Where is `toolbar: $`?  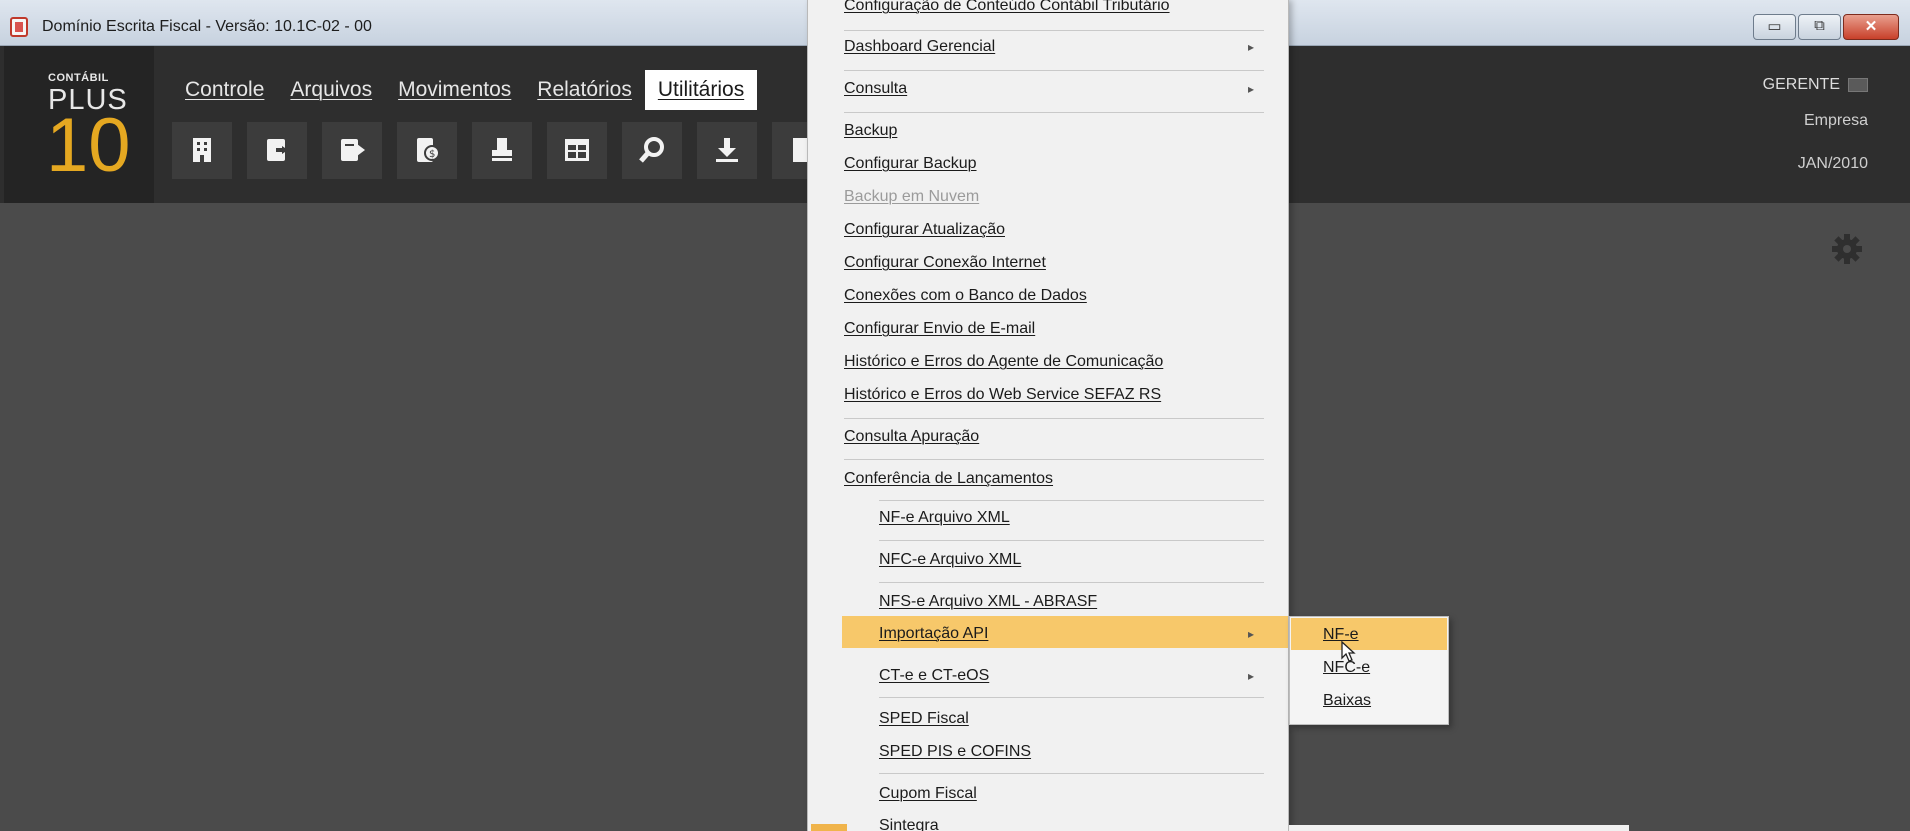 toolbar: $ is located at coordinates (502, 150).